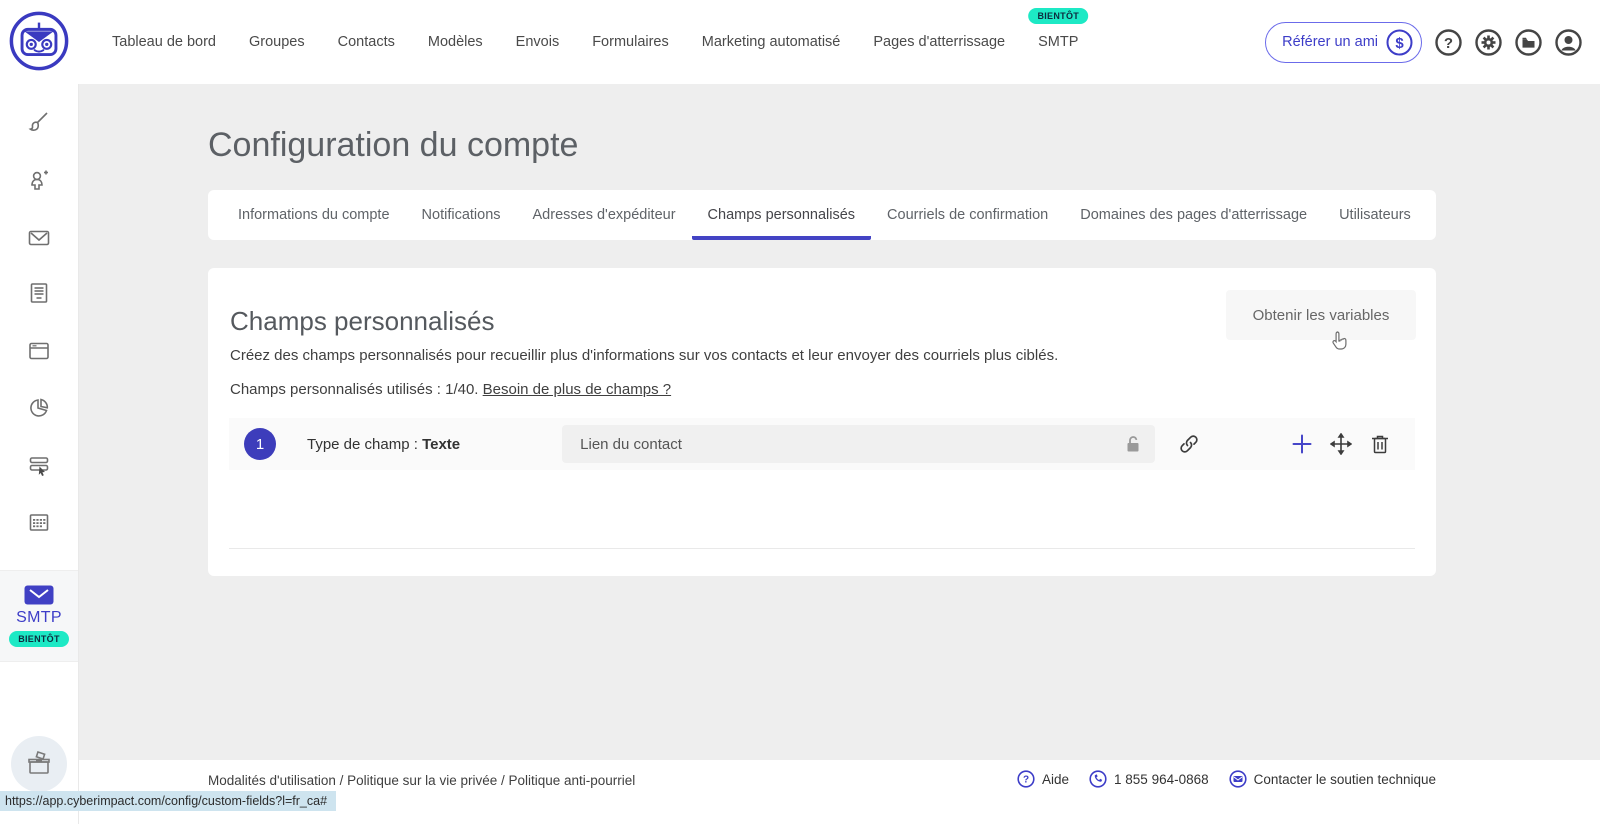 This screenshot has height=824, width=1600. What do you see at coordinates (354, 389) in the screenshot?
I see `usage-count: Champs personnalisés utilisés : 1/40.` at bounding box center [354, 389].